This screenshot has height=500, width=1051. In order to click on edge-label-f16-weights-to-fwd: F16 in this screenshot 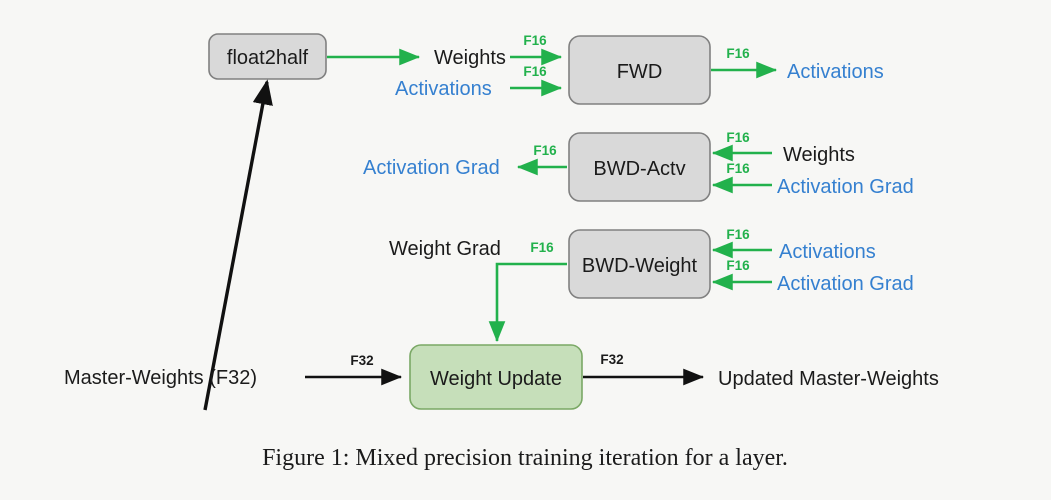, I will do `click(535, 40)`.